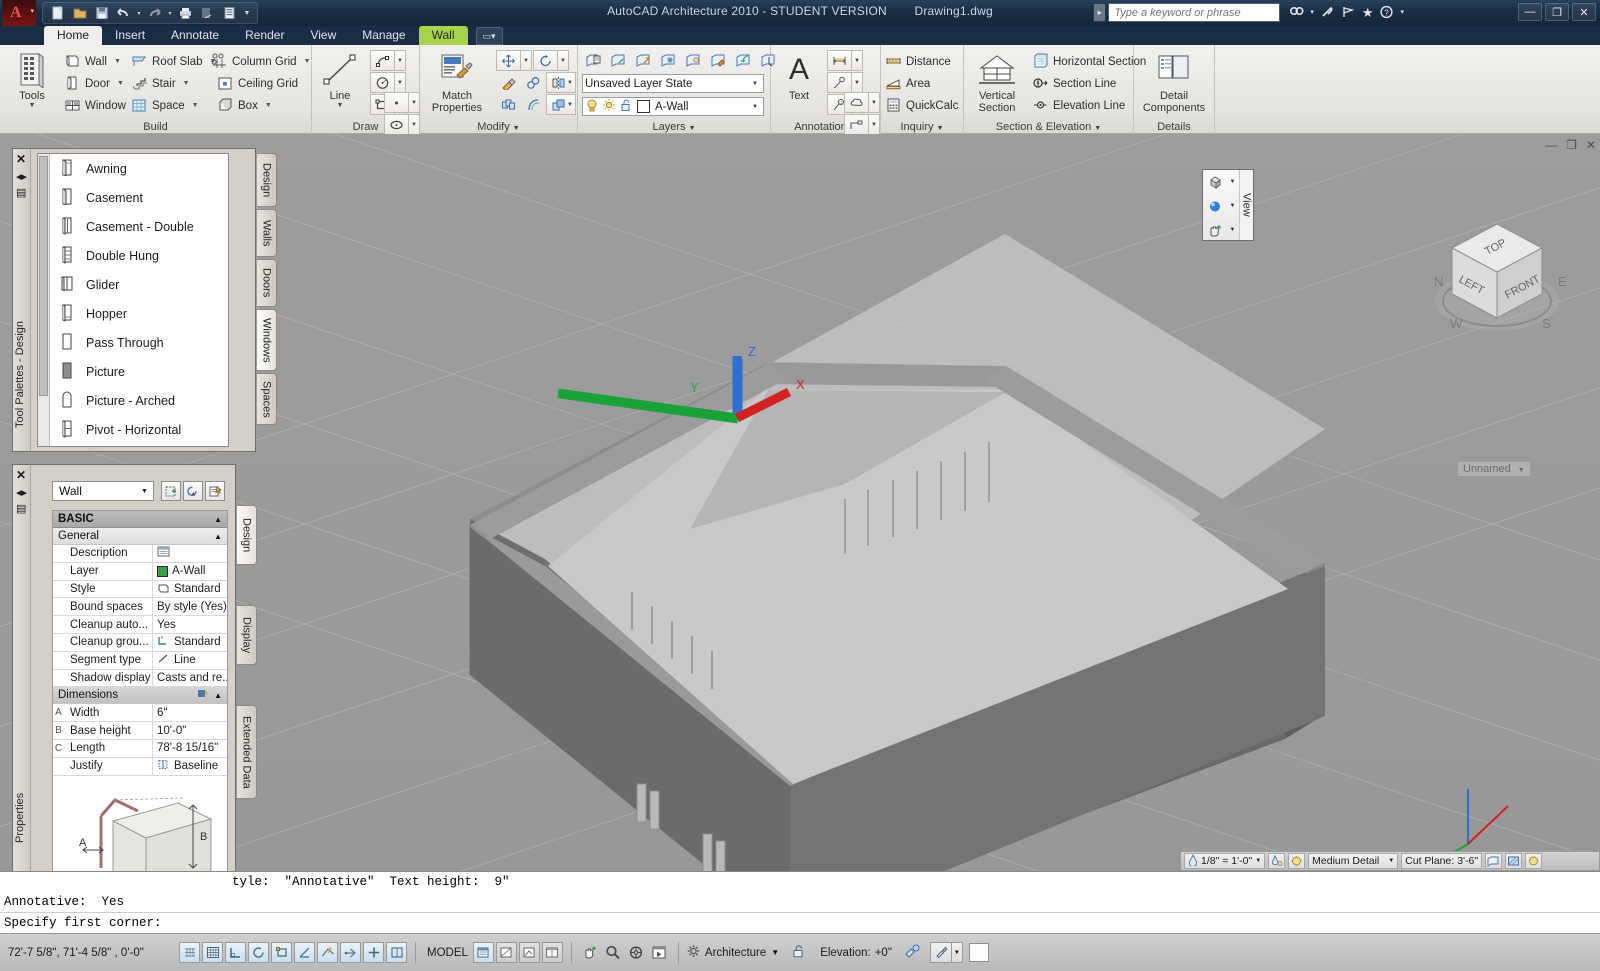 The image size is (1600, 971). I want to click on lineweight-toggle, so click(373, 952).